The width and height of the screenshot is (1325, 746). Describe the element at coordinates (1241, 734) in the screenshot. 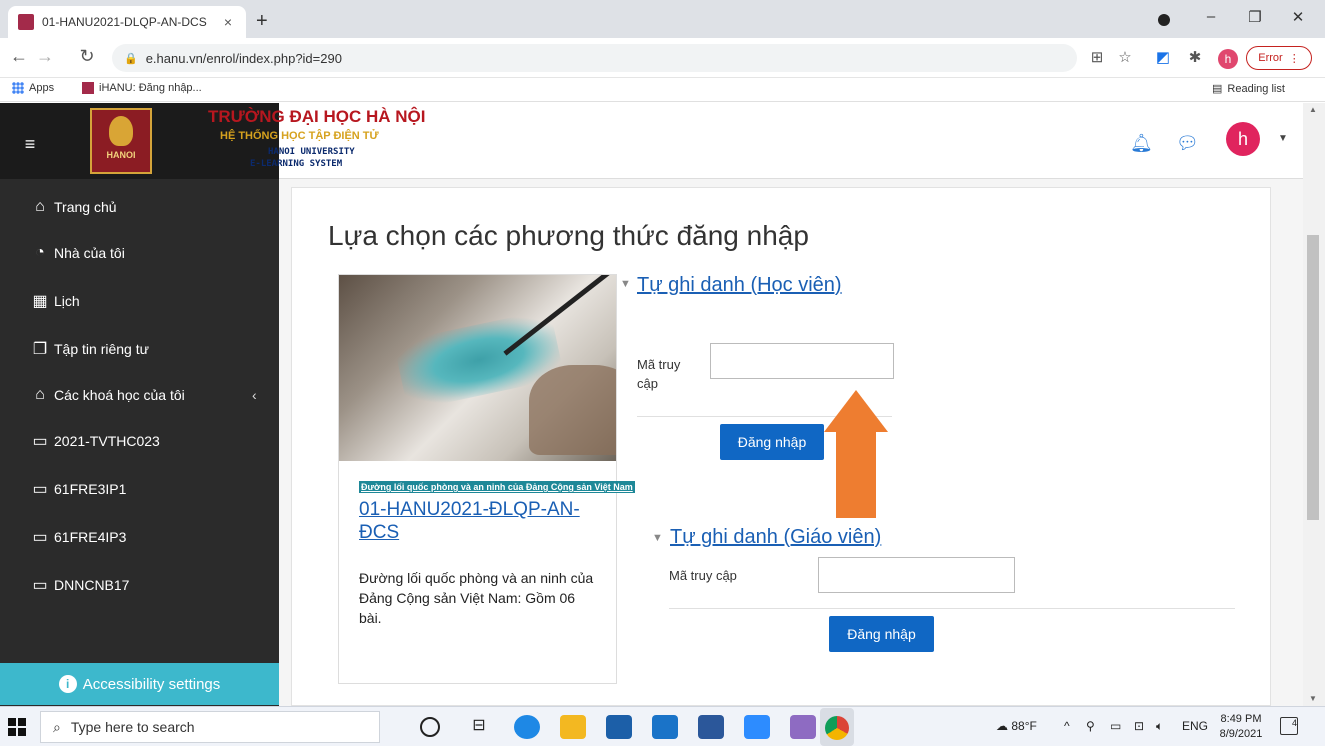

I see `clock-date: 8/9/2021` at that location.